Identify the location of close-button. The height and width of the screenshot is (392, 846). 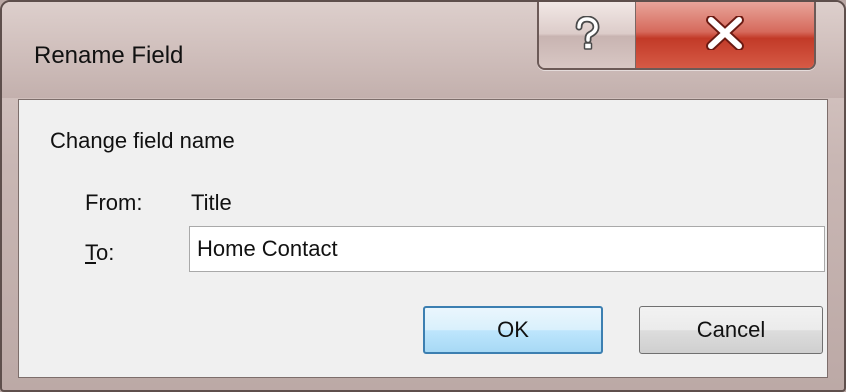
(725, 35).